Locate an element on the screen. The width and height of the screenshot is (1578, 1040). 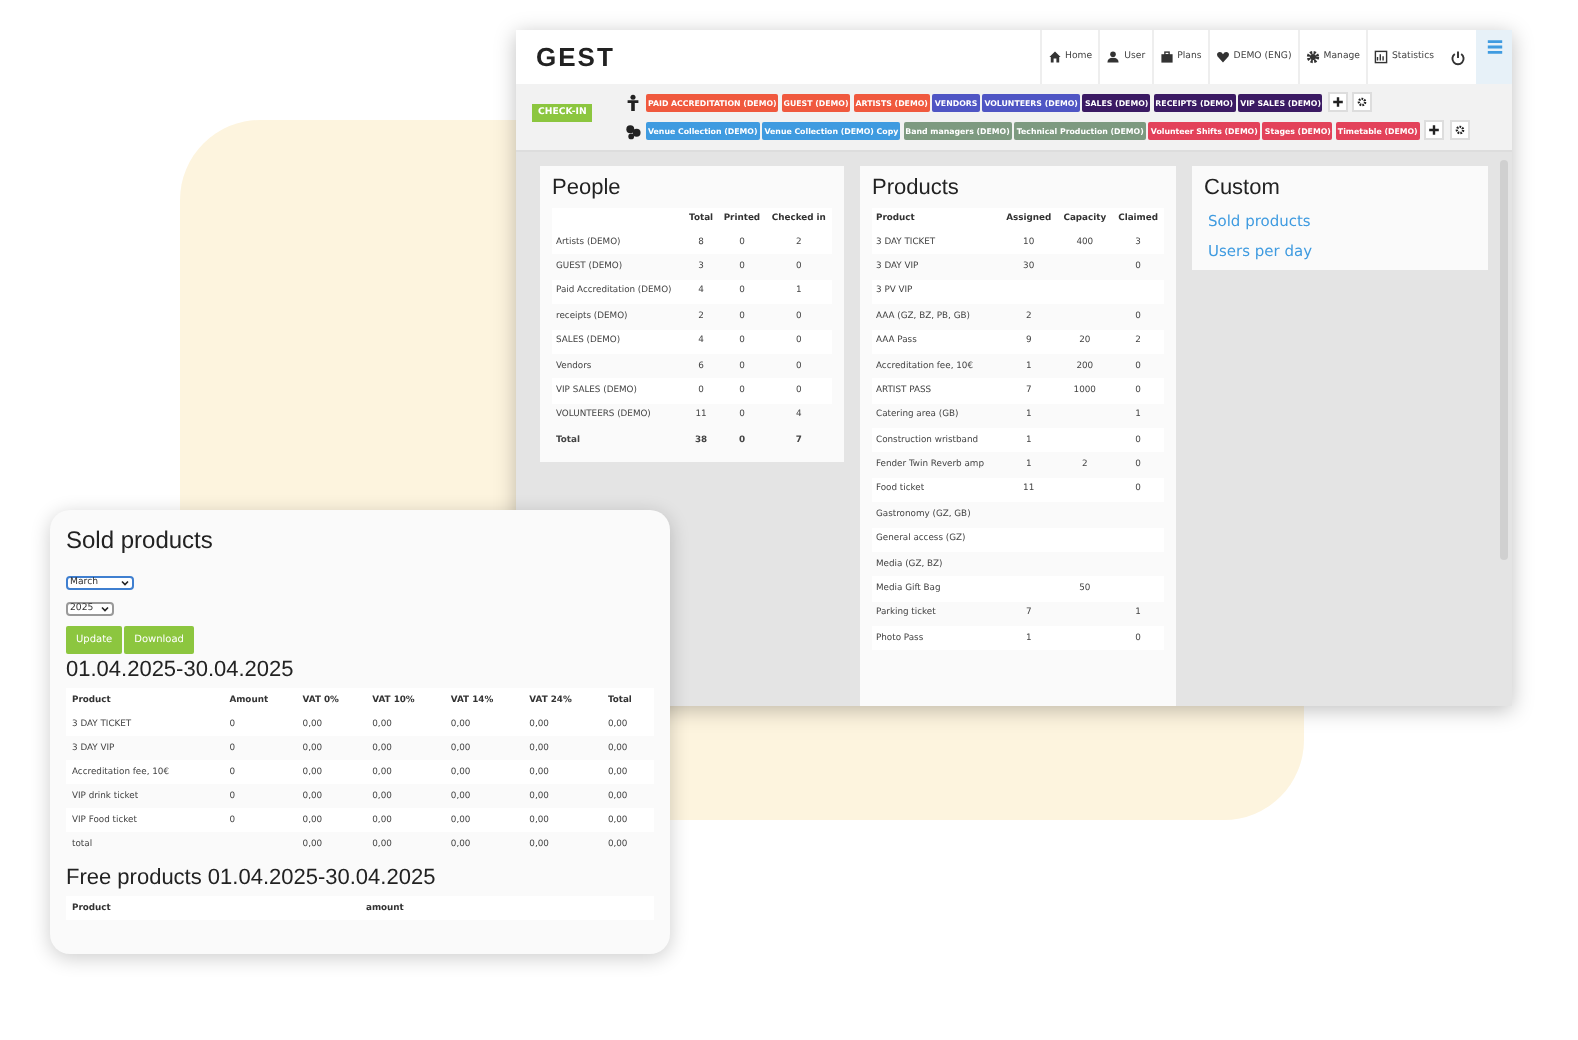
briefcase-icon is located at coordinates (1166, 57).